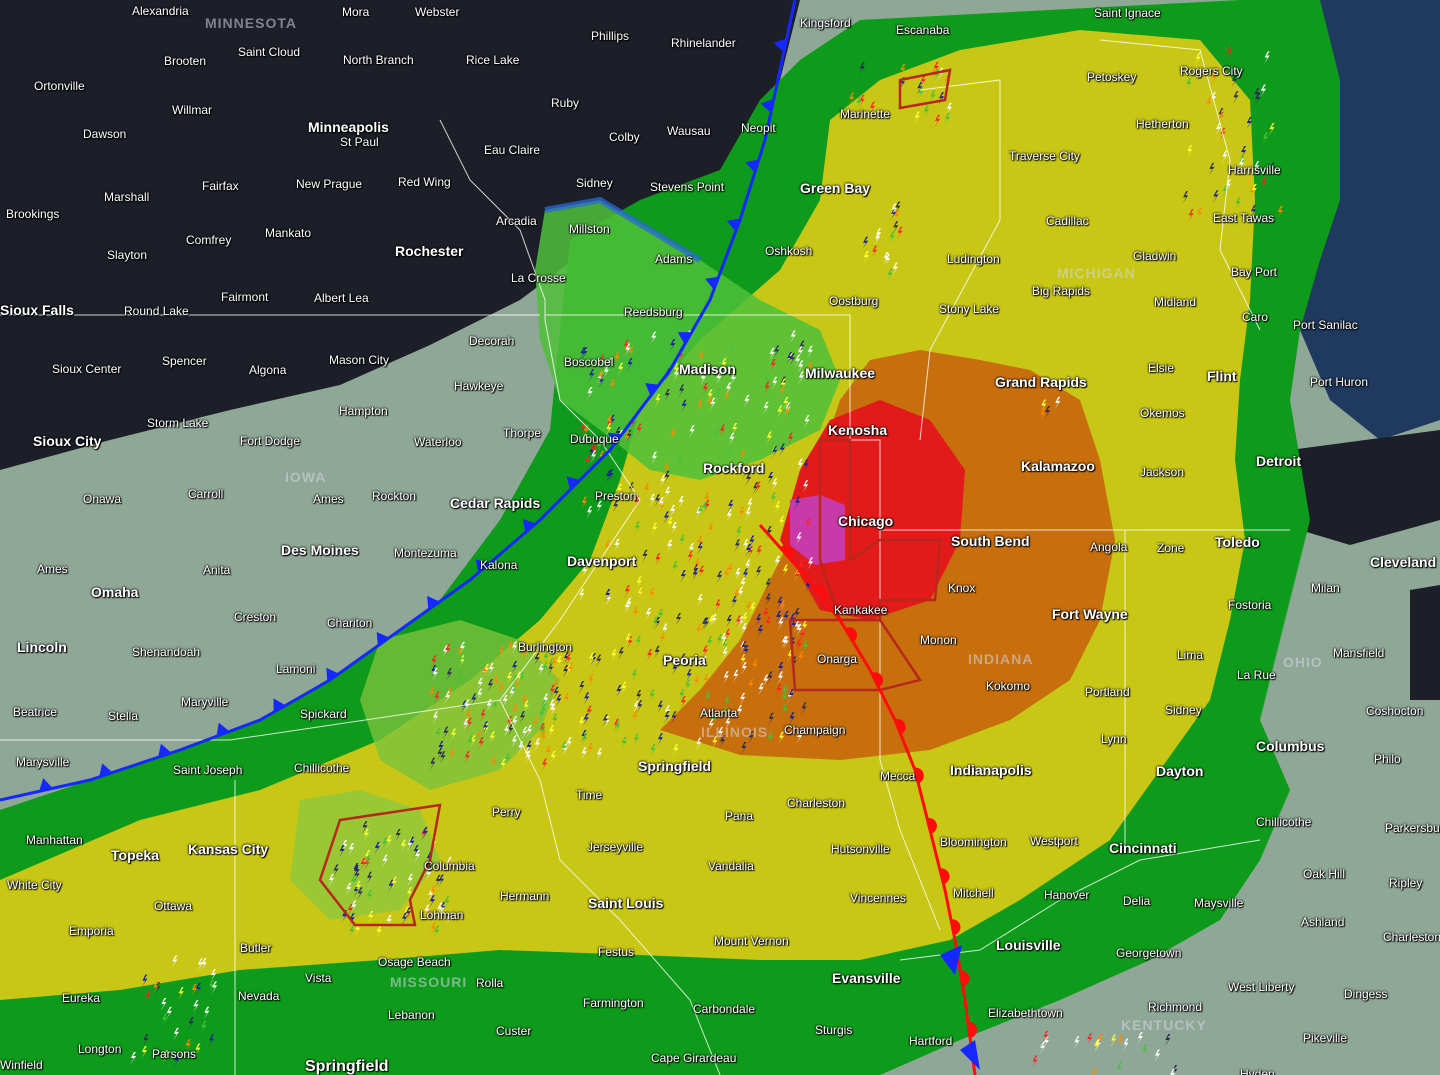 The height and width of the screenshot is (1075, 1440). I want to click on city-label-ripley: Ripley, so click(1406, 883).